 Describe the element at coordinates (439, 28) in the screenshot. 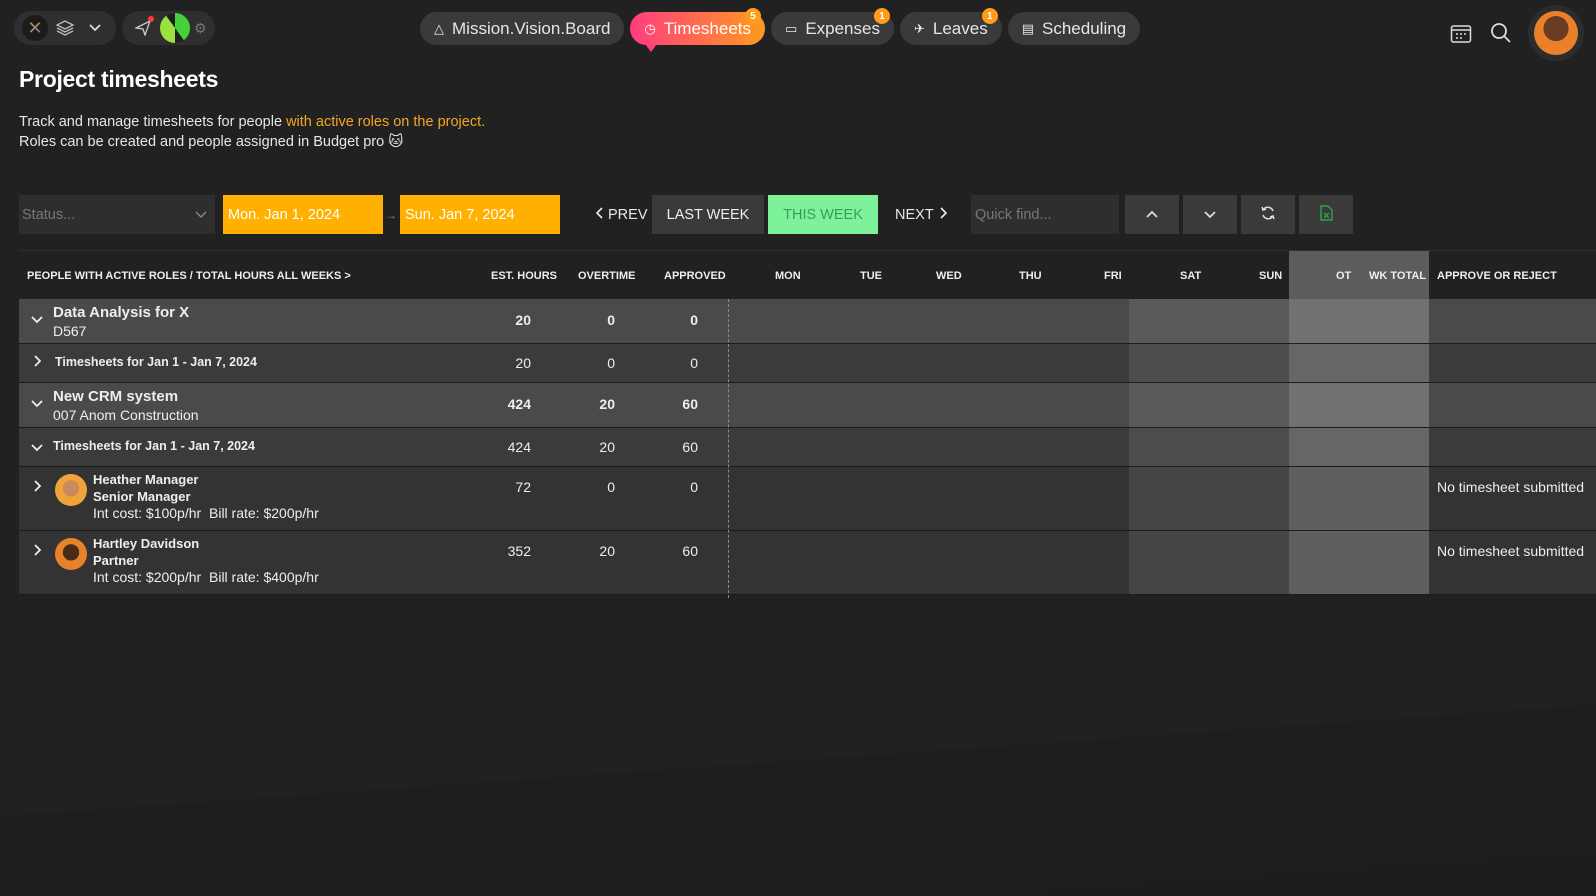

I see `warning-triangle-icon: △` at that location.